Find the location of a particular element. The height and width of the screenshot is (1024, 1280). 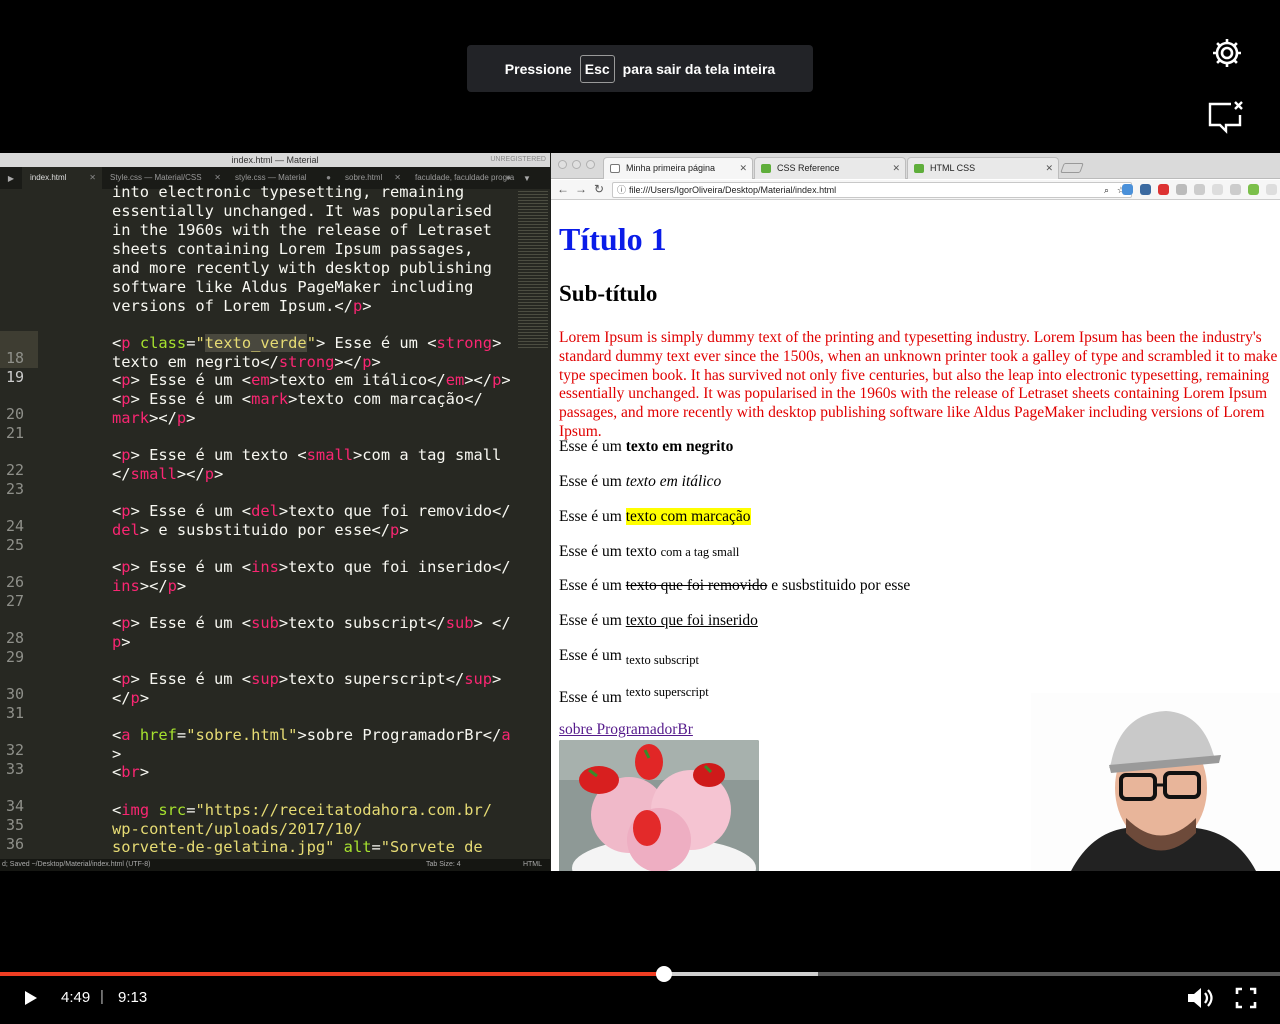

new-tab-button is located at coordinates (1072, 168).